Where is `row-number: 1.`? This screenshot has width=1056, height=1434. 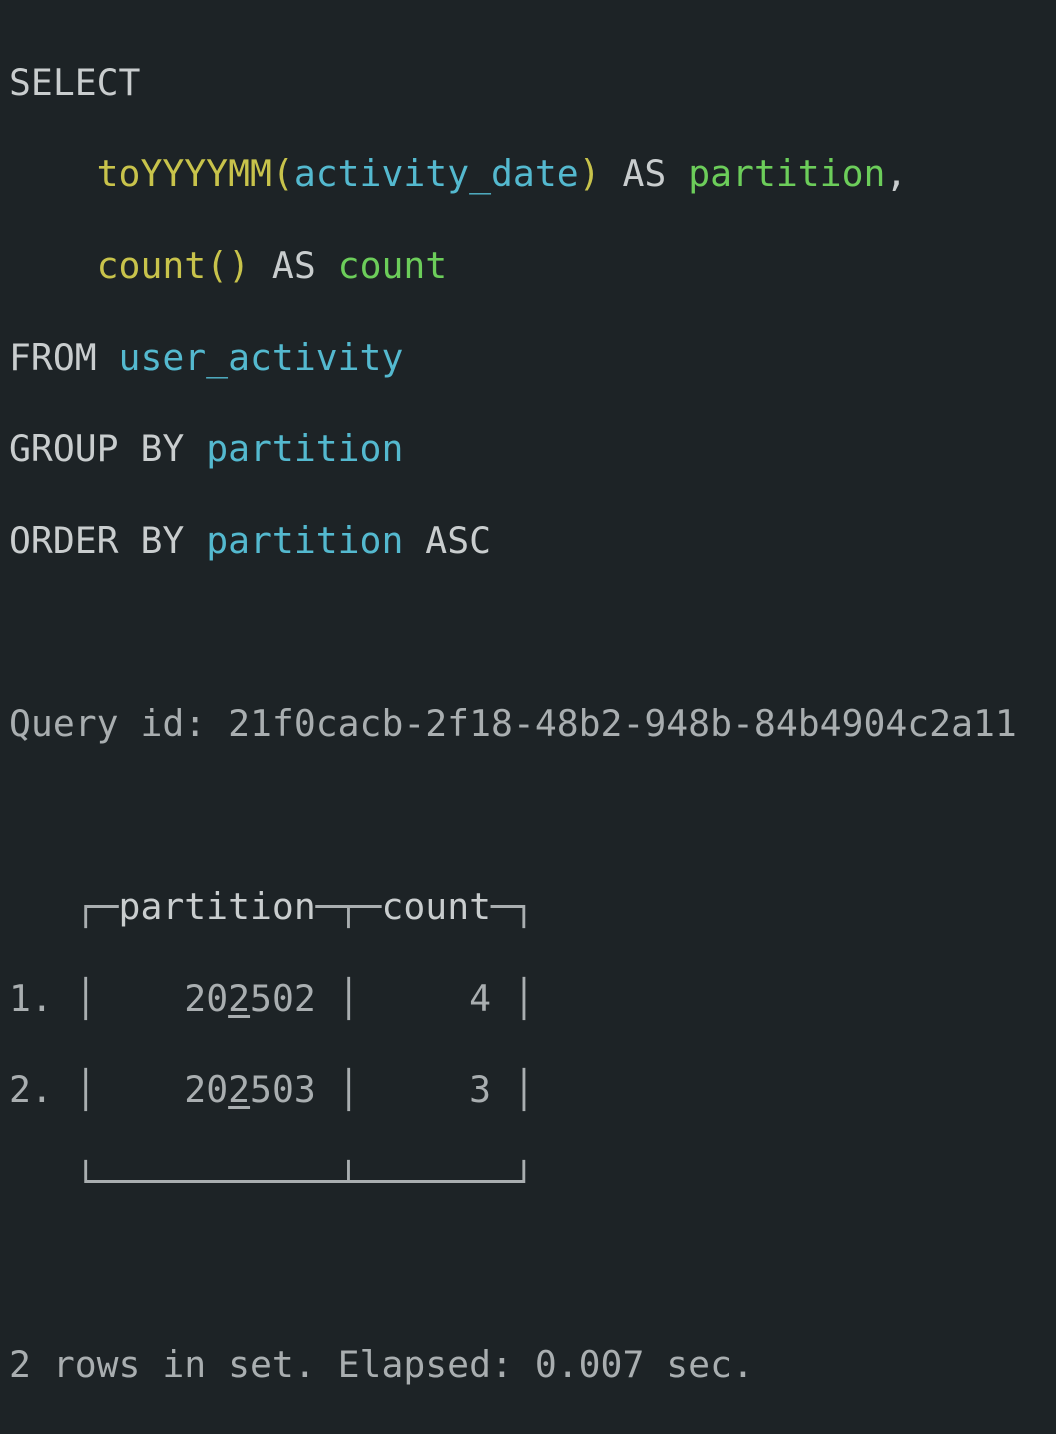
row-number: 1. is located at coordinates (31, 998).